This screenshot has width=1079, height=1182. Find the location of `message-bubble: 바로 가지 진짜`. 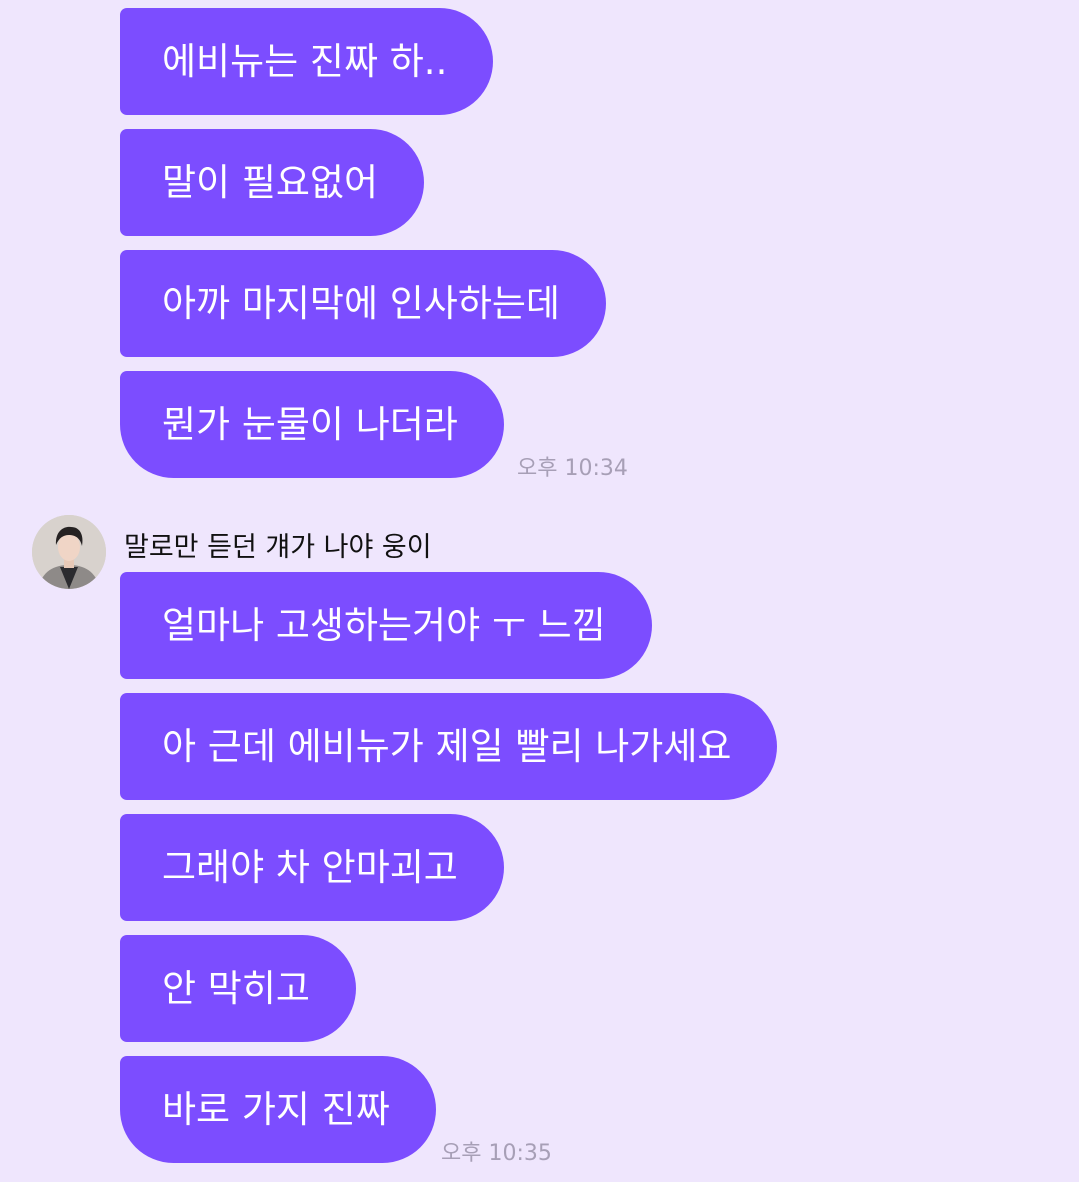

message-bubble: 바로 가지 진짜 is located at coordinates (278, 1109).